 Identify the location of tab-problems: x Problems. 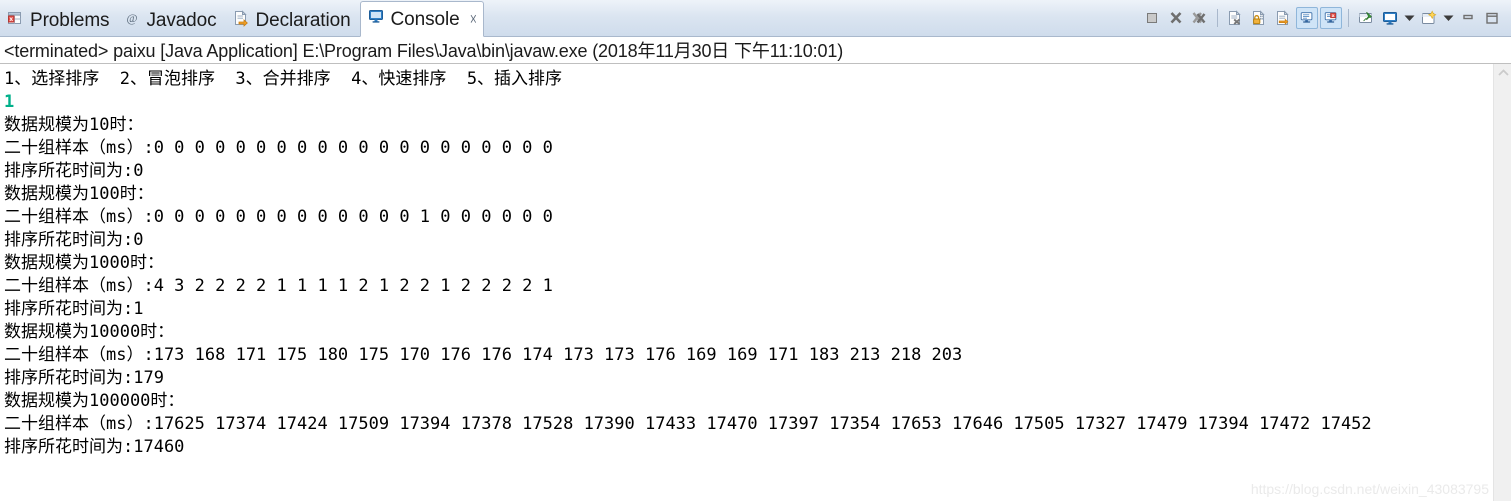
(59, 20).